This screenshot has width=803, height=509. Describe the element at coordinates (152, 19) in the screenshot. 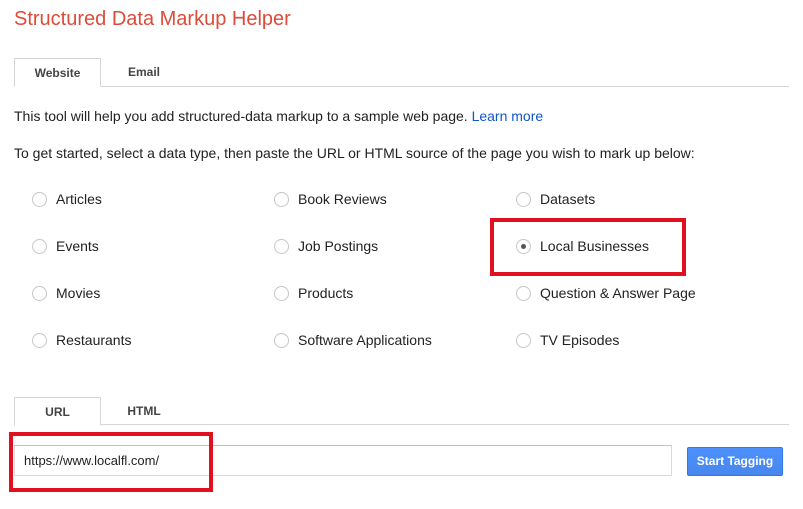

I see `page-title: Structured Data Markup Helper` at that location.